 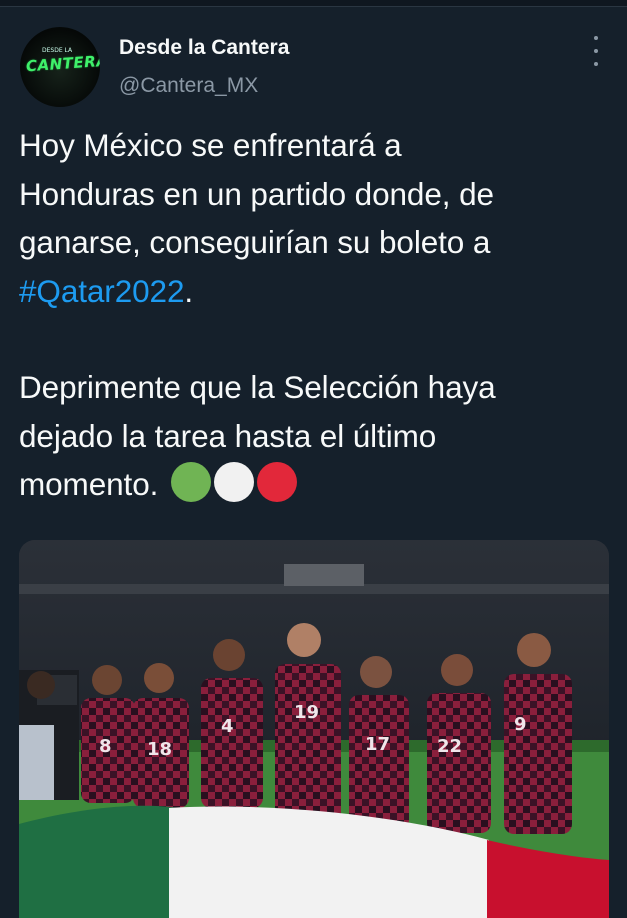 What do you see at coordinates (257, 387) in the screenshot?
I see `tweet-line: Deprimente que la Selección haya` at bounding box center [257, 387].